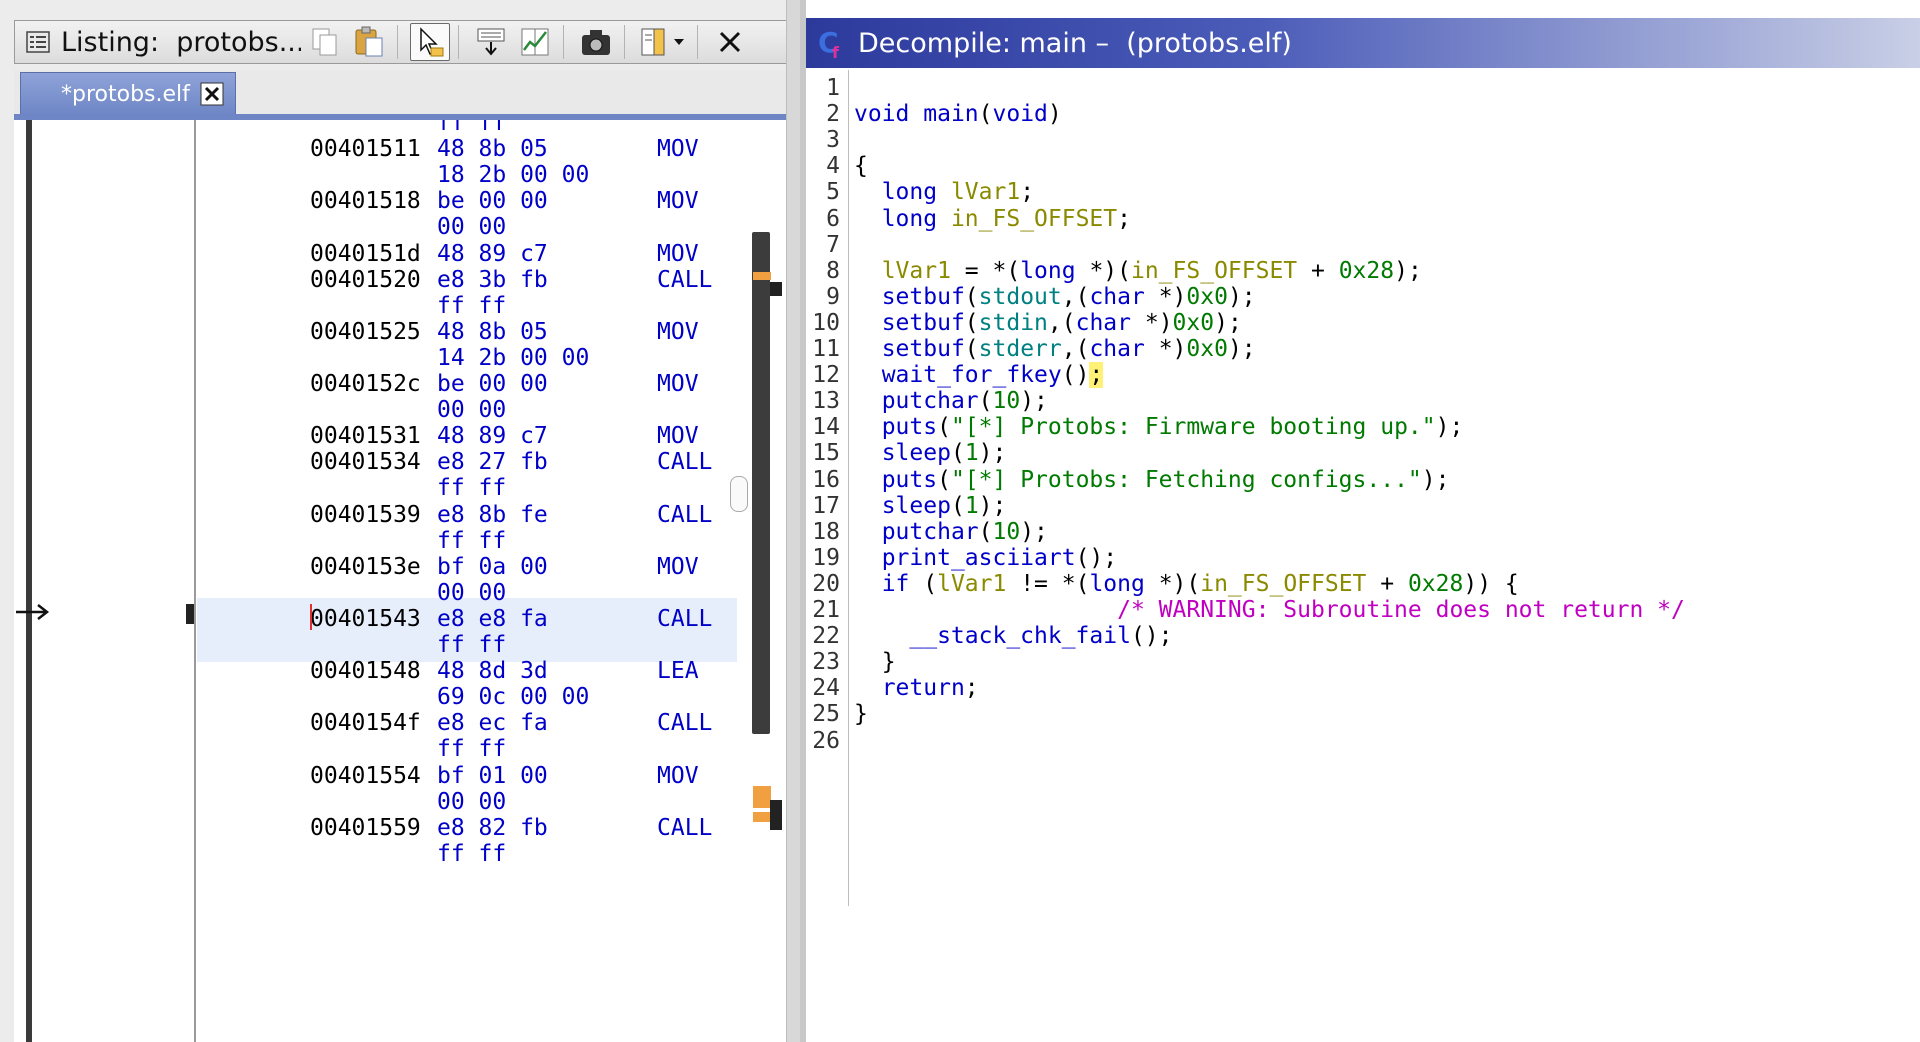 The height and width of the screenshot is (1042, 1920). I want to click on diff-view-icon, so click(535, 42).